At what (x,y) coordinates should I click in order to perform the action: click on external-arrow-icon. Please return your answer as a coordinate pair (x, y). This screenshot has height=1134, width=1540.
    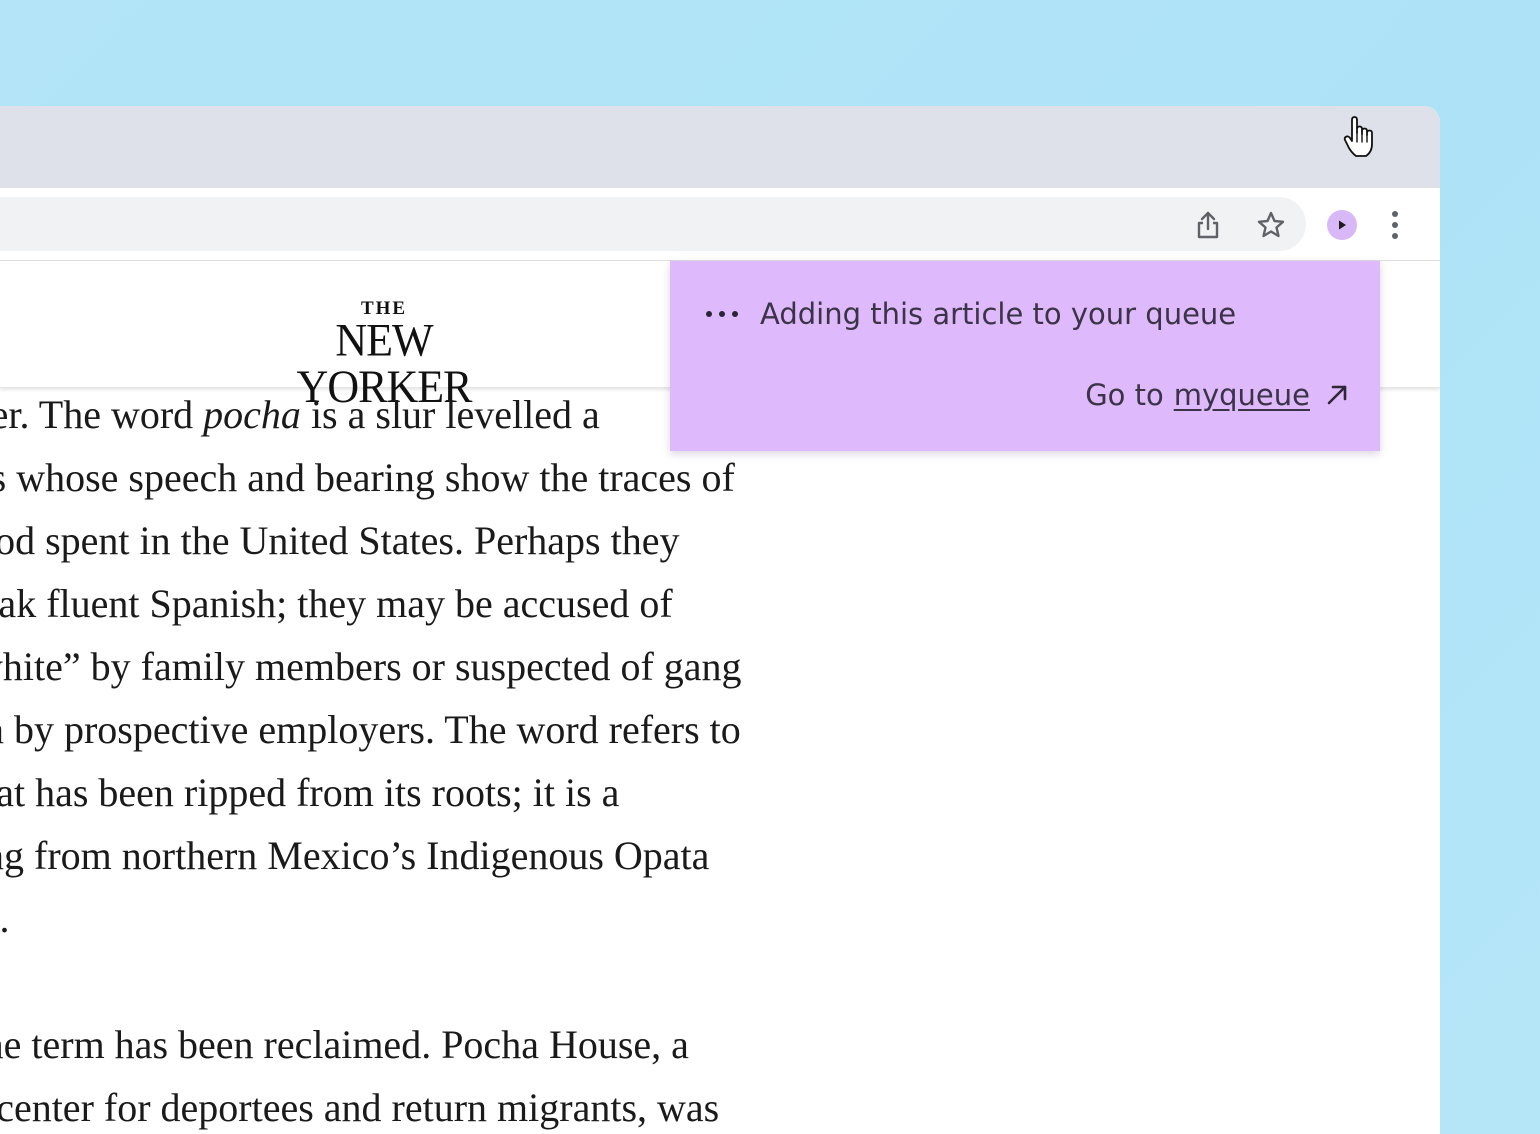
    Looking at the image, I should click on (1337, 395).